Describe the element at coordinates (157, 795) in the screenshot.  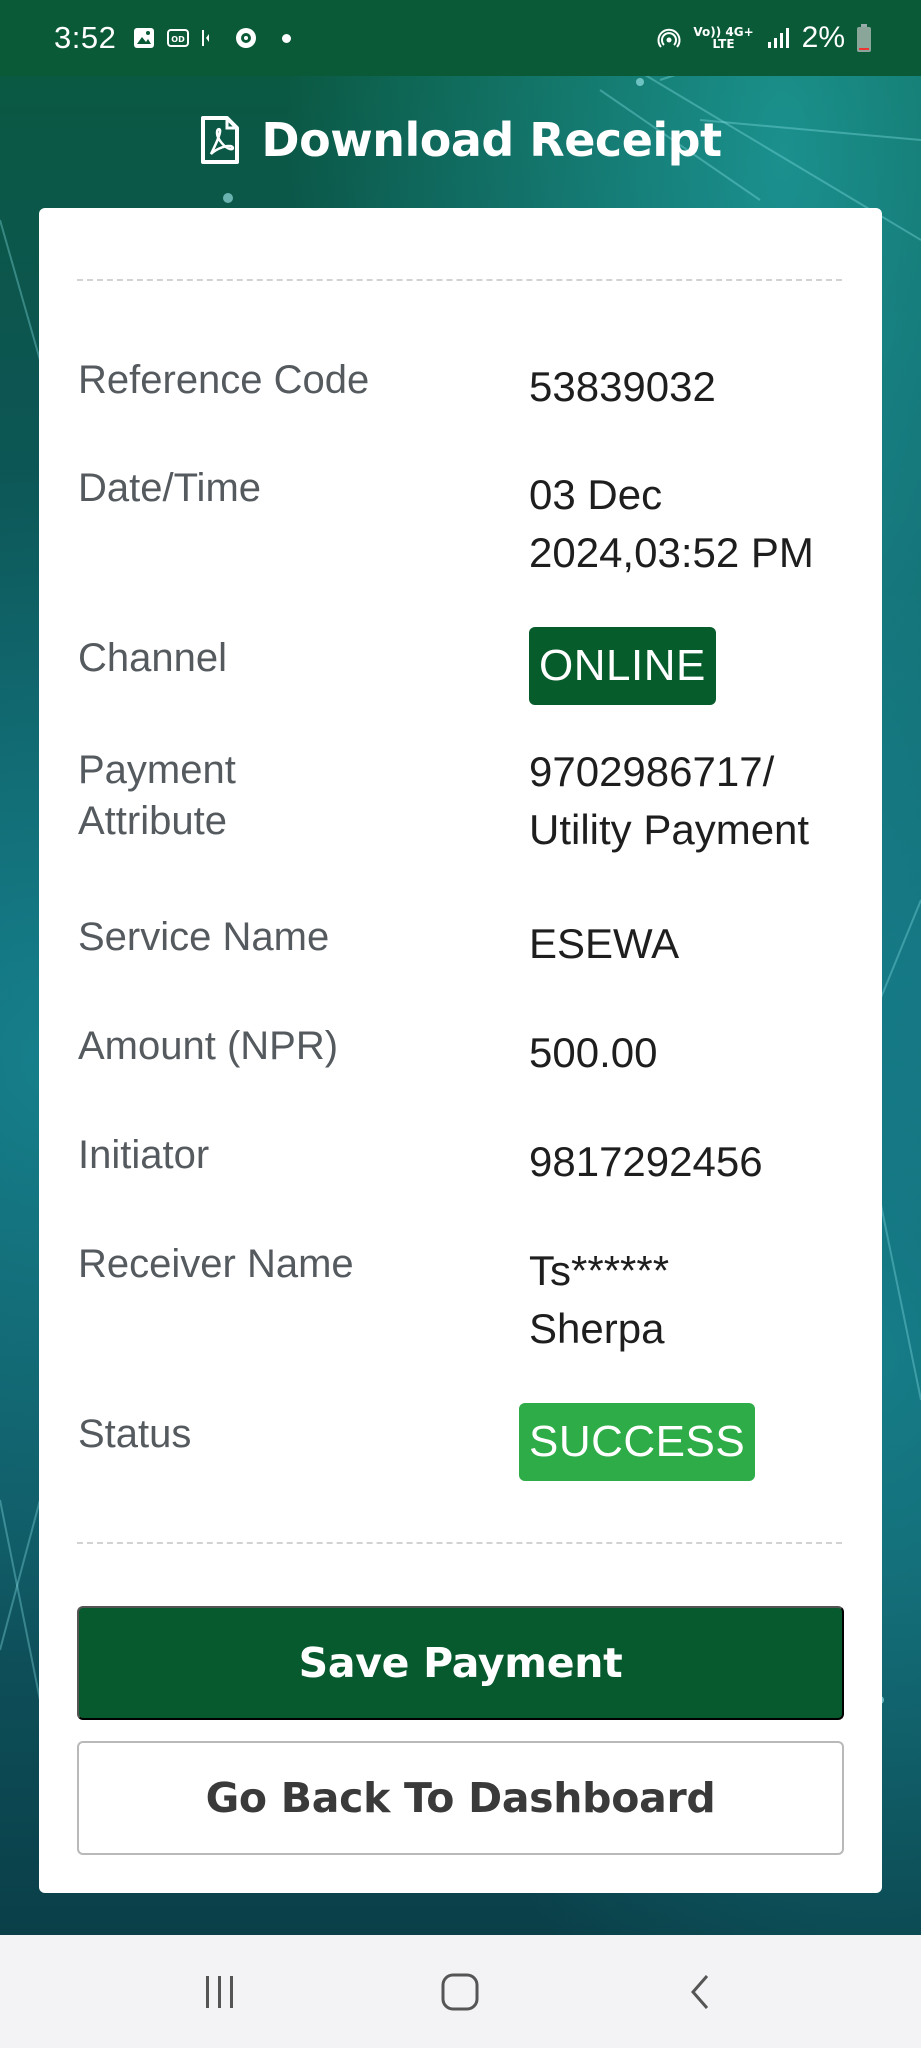
I see `payment-attribute-label: Payment Attribute` at that location.